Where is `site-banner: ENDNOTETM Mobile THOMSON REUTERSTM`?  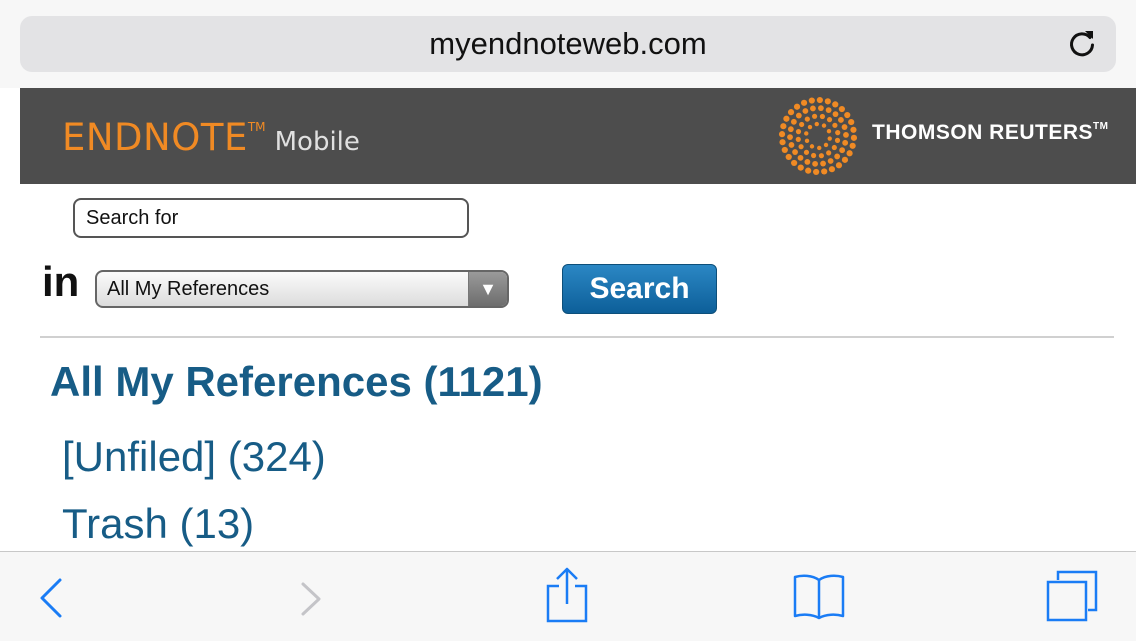
site-banner: ENDNOTETM Mobile THOMSON REUTERSTM is located at coordinates (578, 136).